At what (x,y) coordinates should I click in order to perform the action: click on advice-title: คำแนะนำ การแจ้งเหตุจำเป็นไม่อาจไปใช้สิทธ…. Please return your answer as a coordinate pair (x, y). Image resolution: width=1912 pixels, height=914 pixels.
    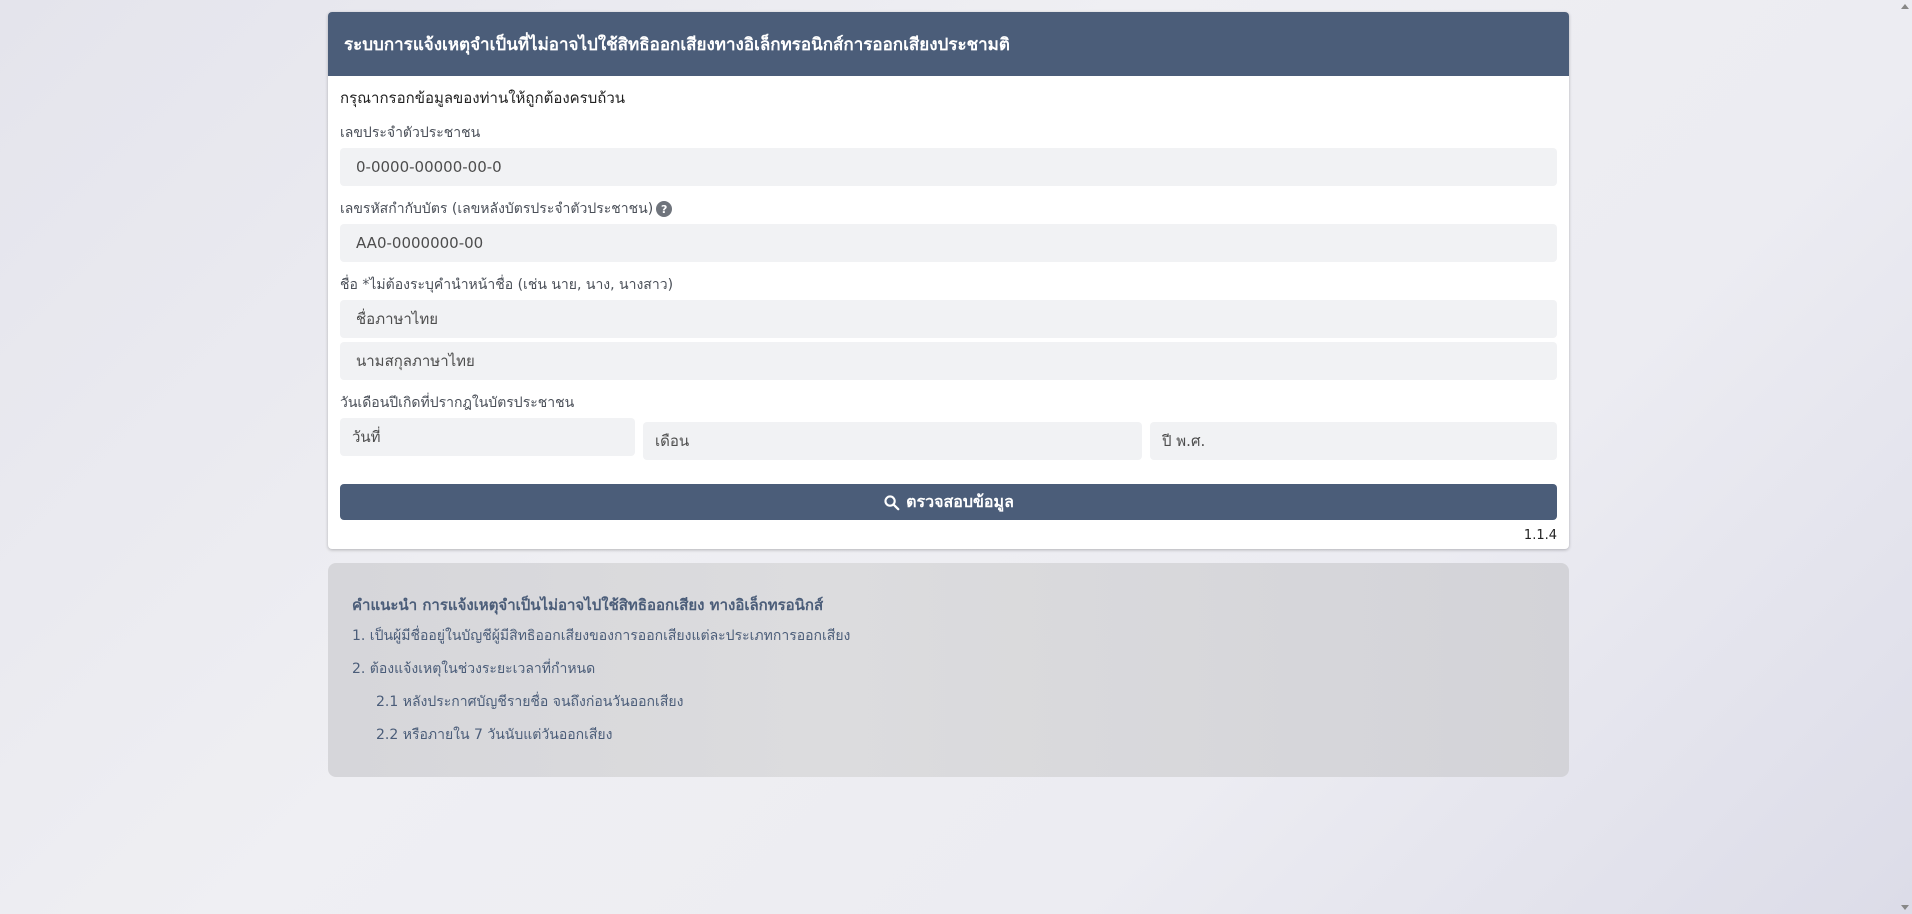
    Looking at the image, I should click on (588, 605).